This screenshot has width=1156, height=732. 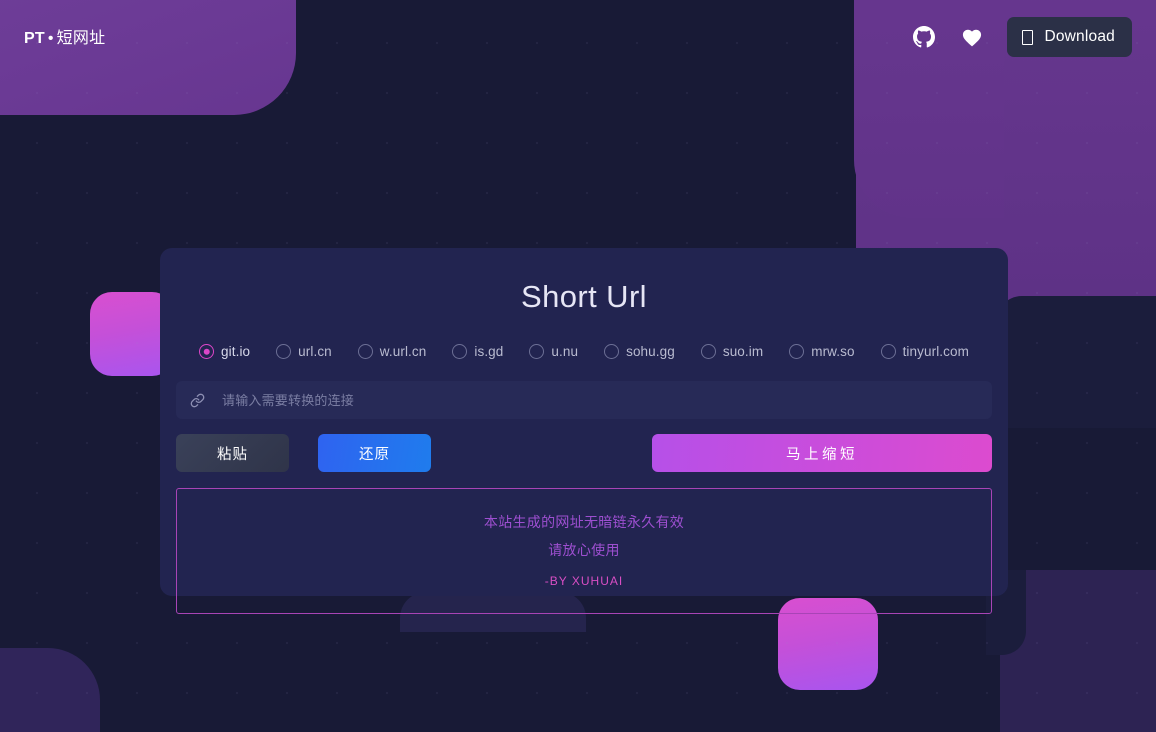 What do you see at coordinates (34, 38) in the screenshot?
I see `brand-prefix: PT` at bounding box center [34, 38].